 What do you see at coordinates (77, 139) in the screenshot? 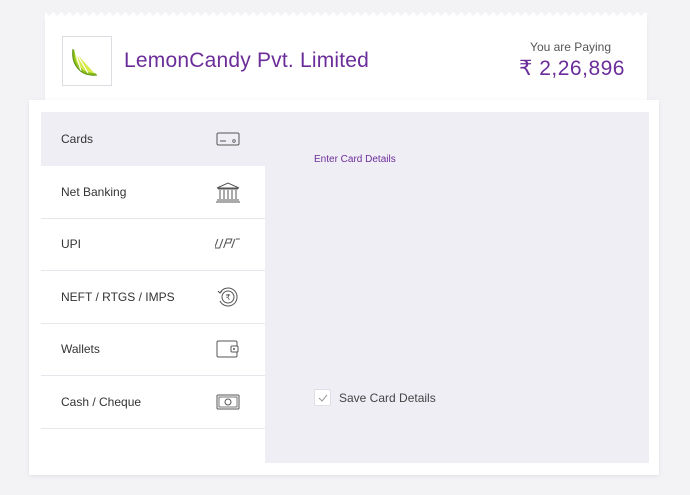
I see `method-label: Cards` at bounding box center [77, 139].